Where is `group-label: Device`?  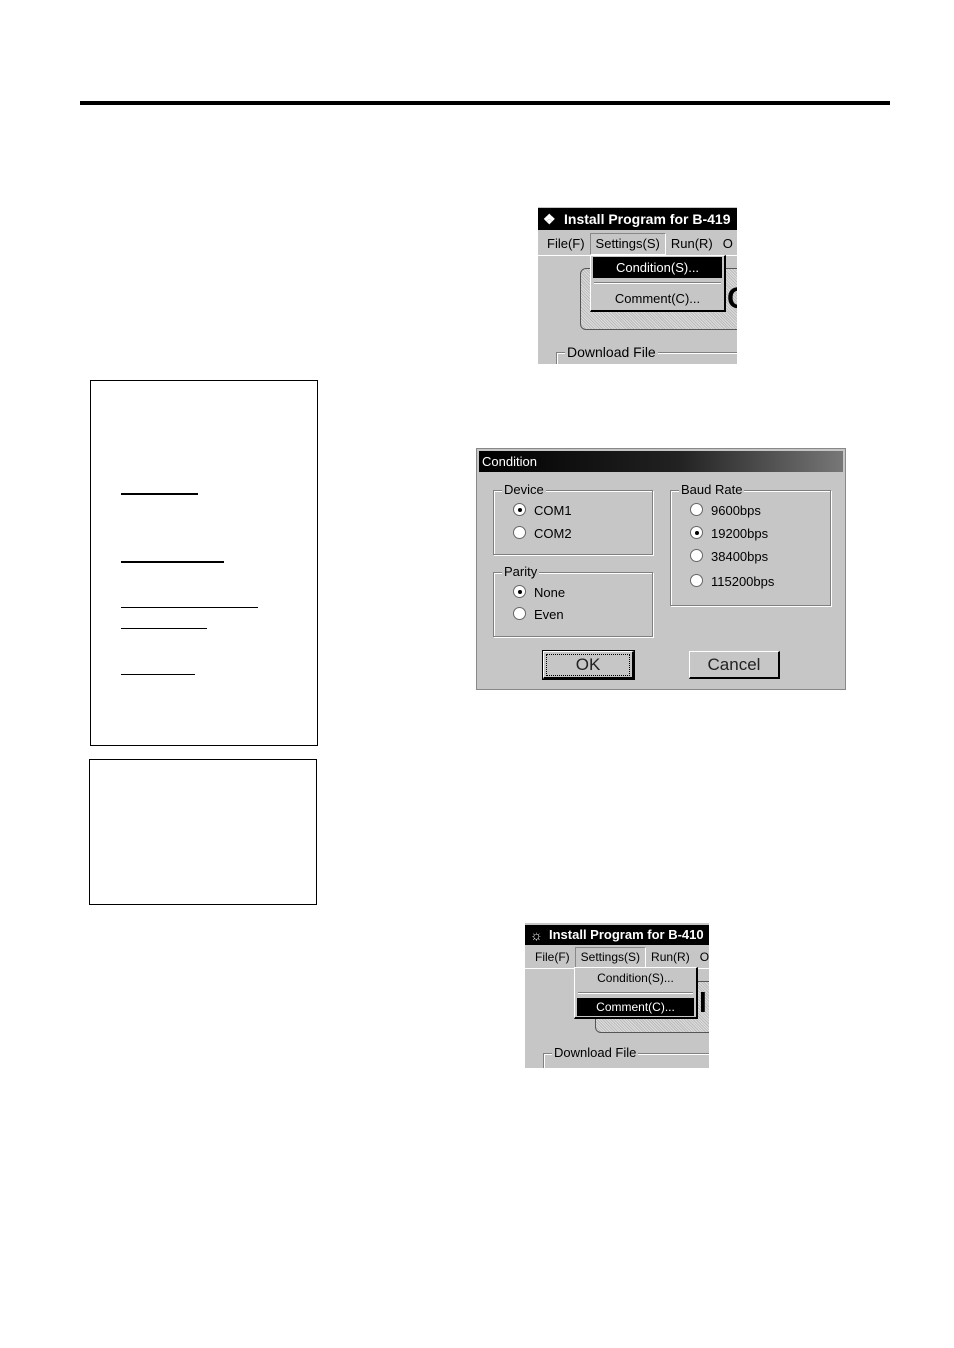 group-label: Device is located at coordinates (524, 489).